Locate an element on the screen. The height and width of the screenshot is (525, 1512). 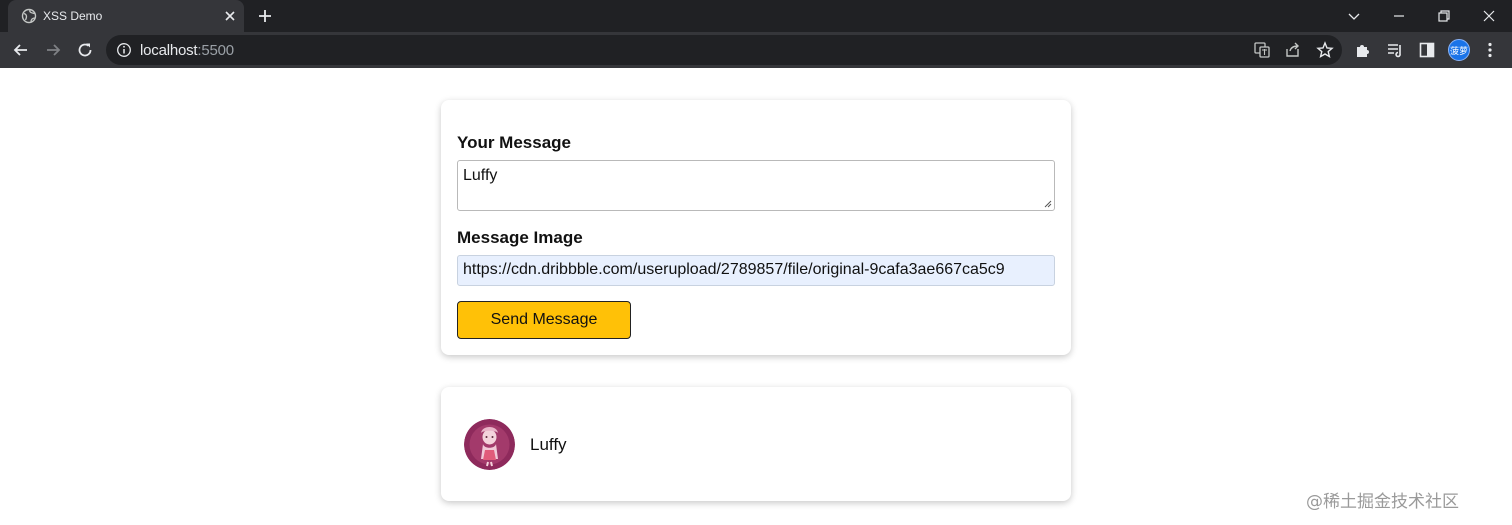
browser-toolbar: localhost:5500 菠萝 is located at coordinates (756, 50).